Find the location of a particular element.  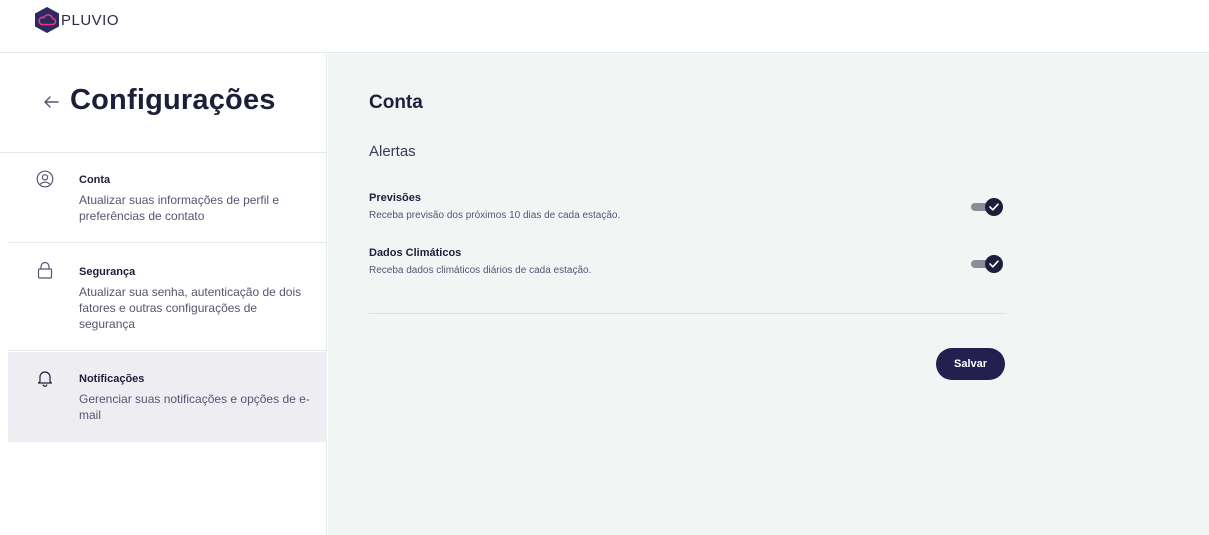

user-circle-icon is located at coordinates (45, 179).